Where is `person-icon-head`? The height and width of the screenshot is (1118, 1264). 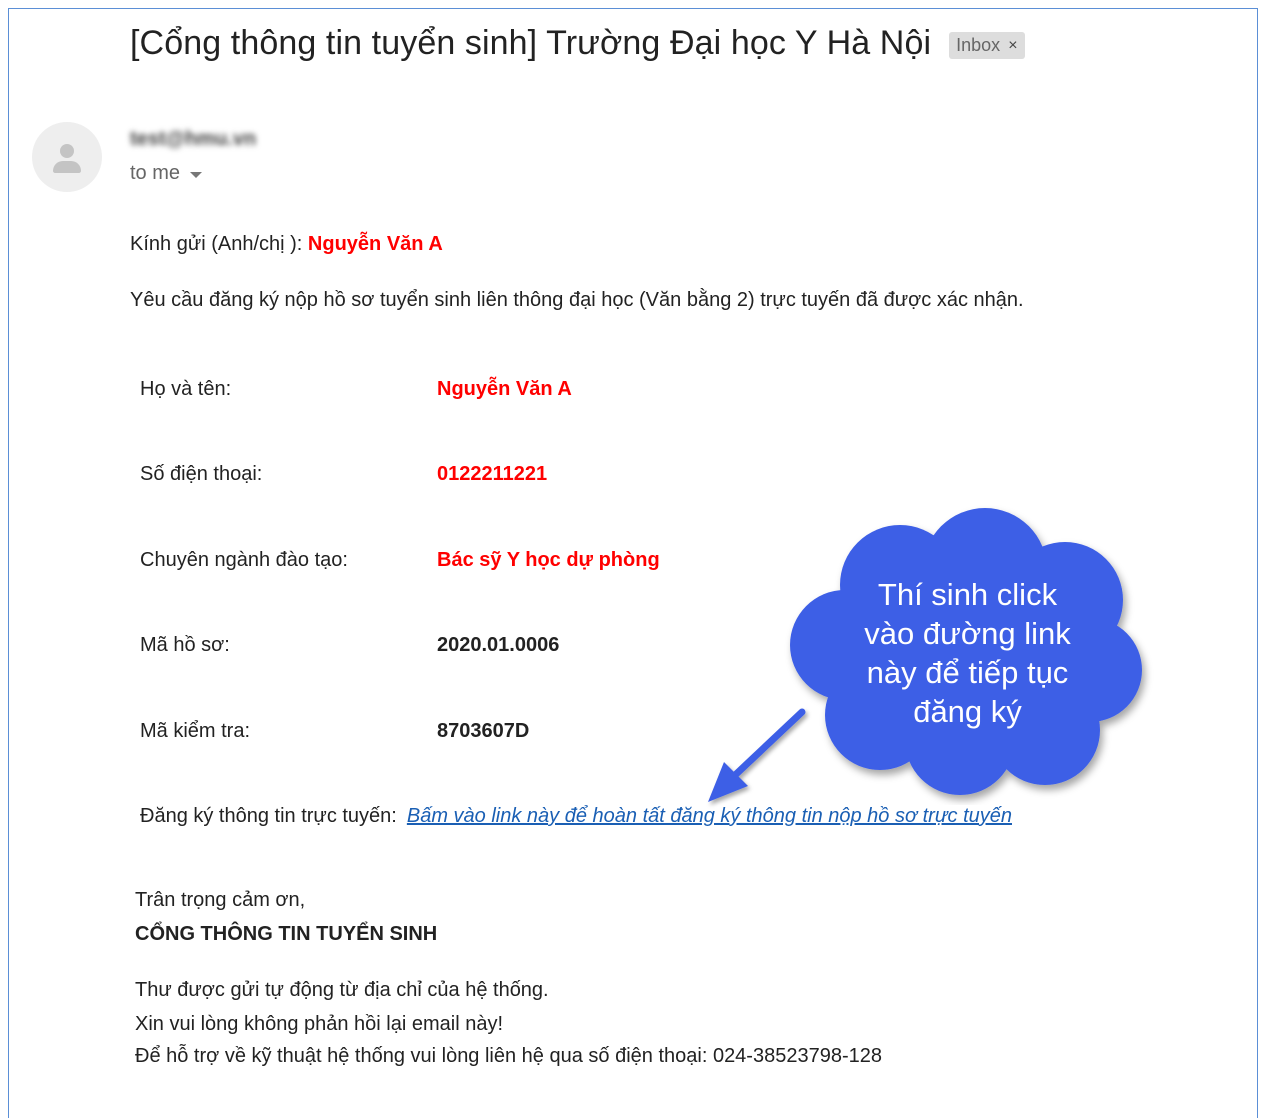 person-icon-head is located at coordinates (67, 151).